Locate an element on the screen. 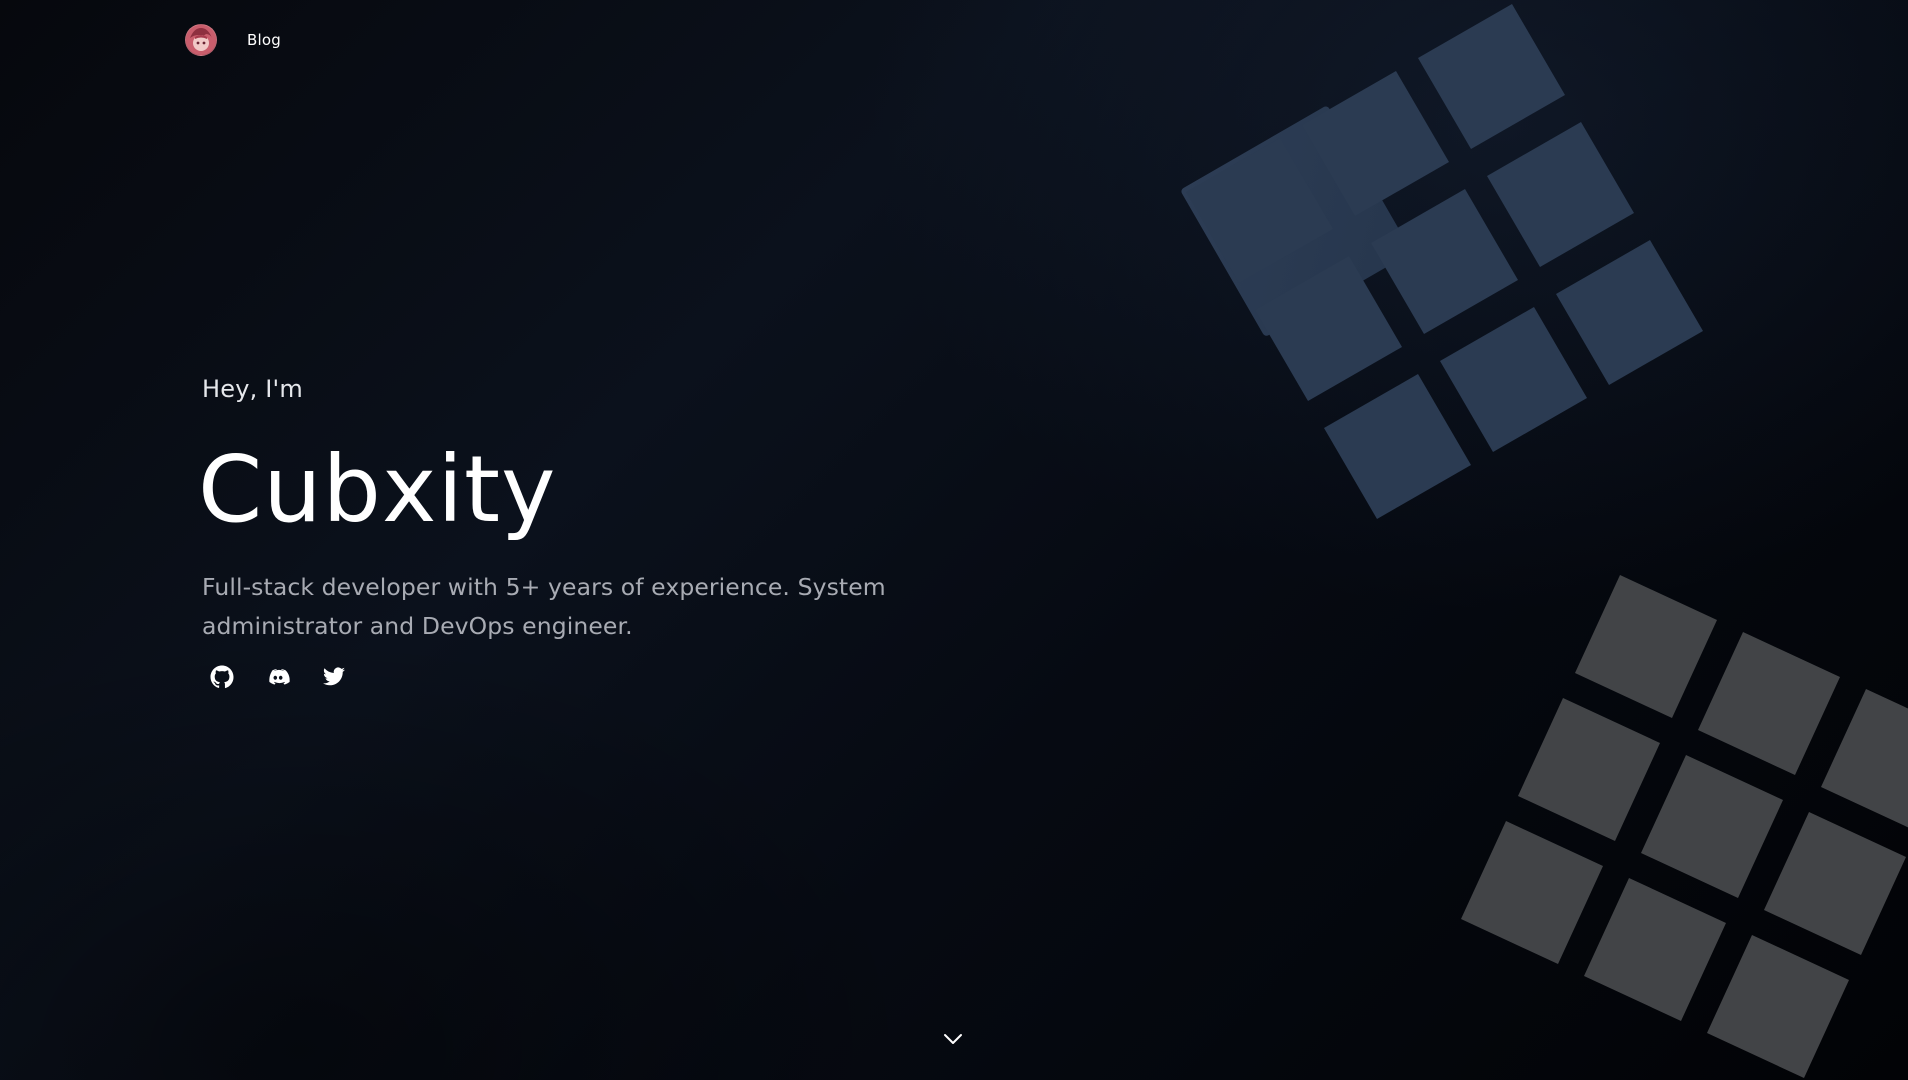 This screenshot has width=1908, height=1080. discord-link is located at coordinates (278, 677).